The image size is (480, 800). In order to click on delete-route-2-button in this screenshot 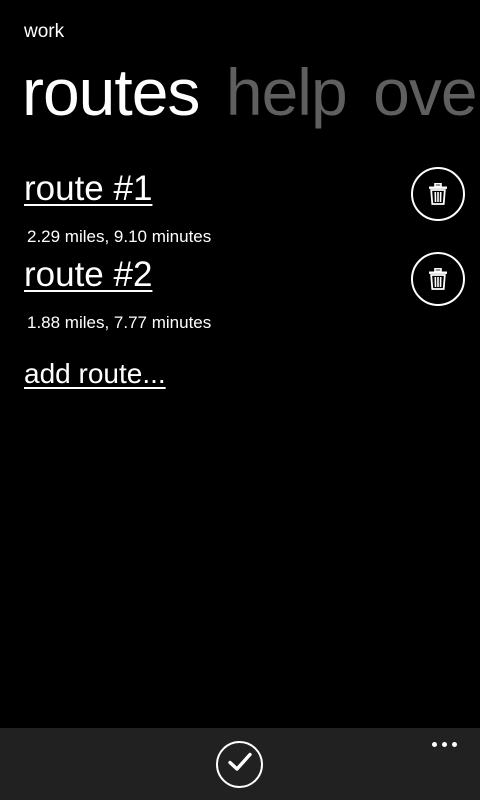, I will do `click(438, 279)`.